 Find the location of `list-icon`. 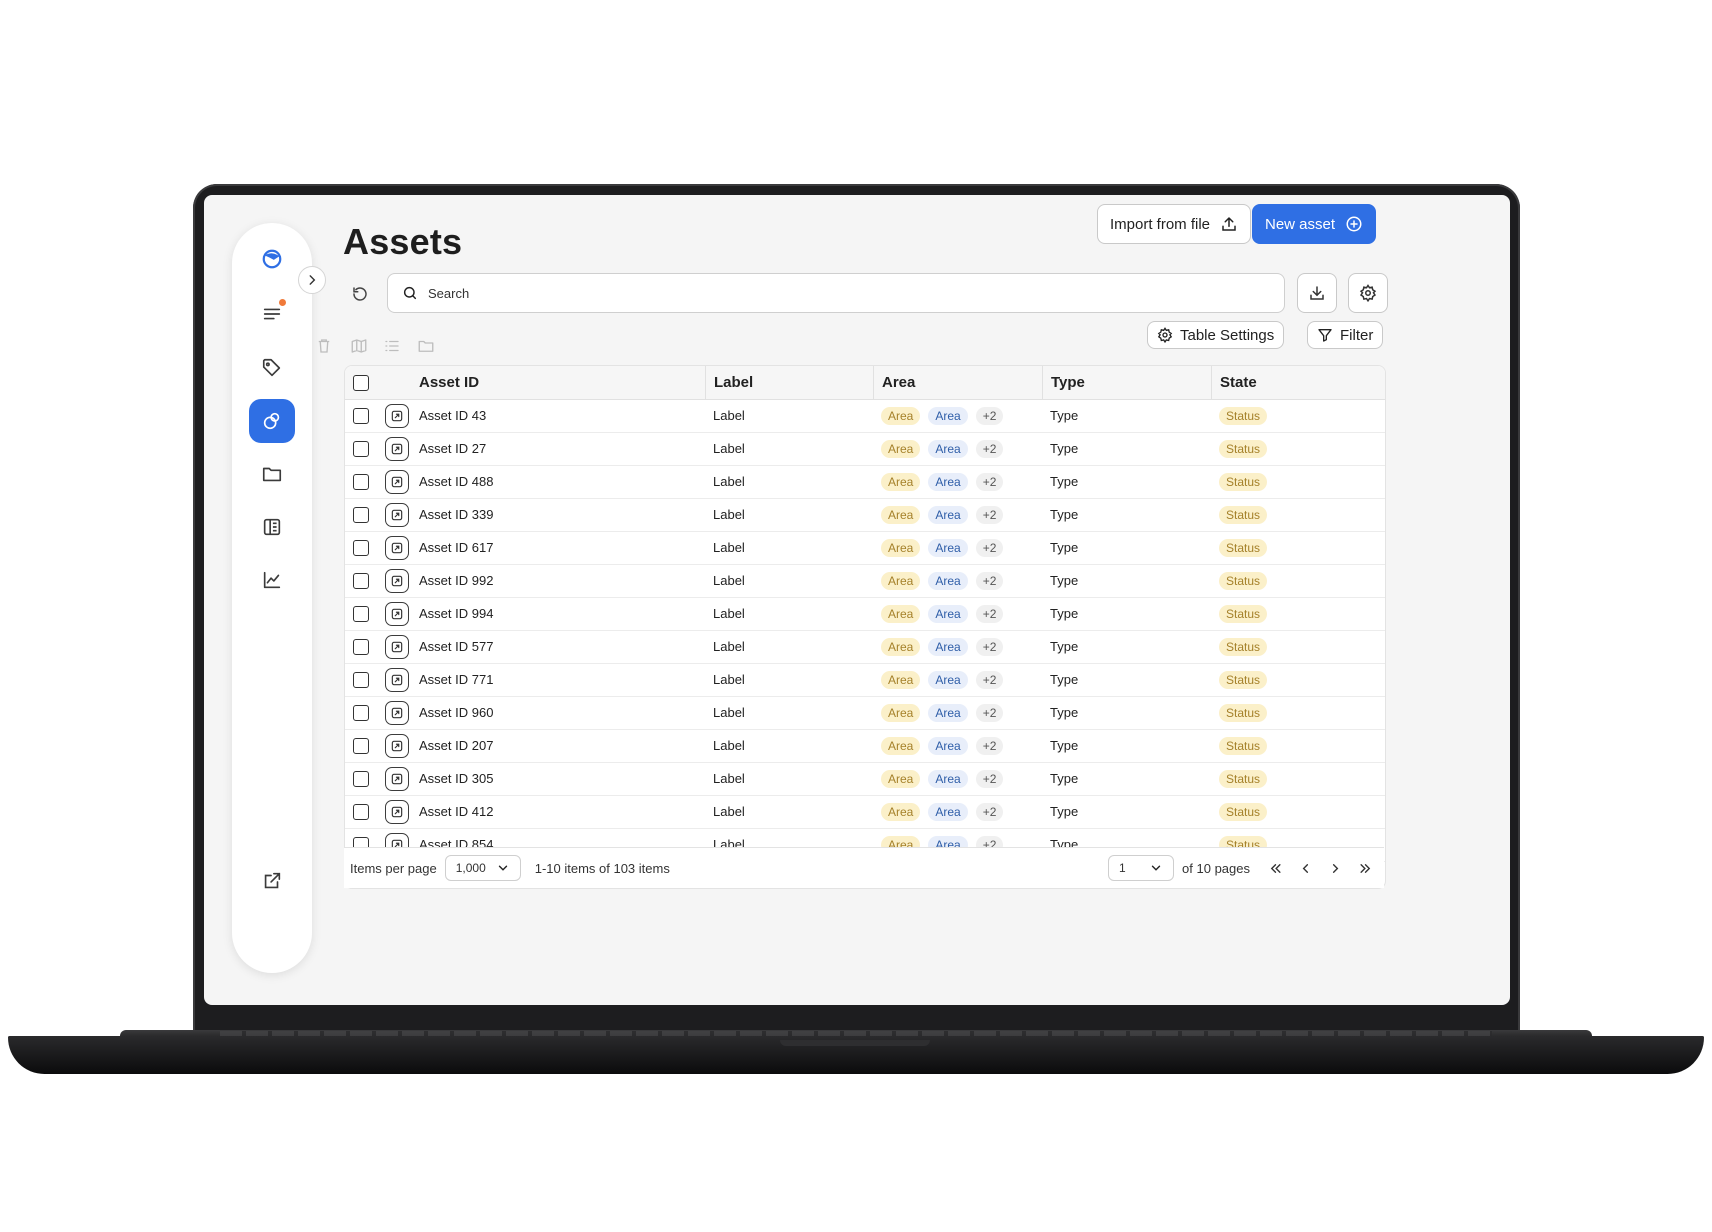

list-icon is located at coordinates (392, 346).